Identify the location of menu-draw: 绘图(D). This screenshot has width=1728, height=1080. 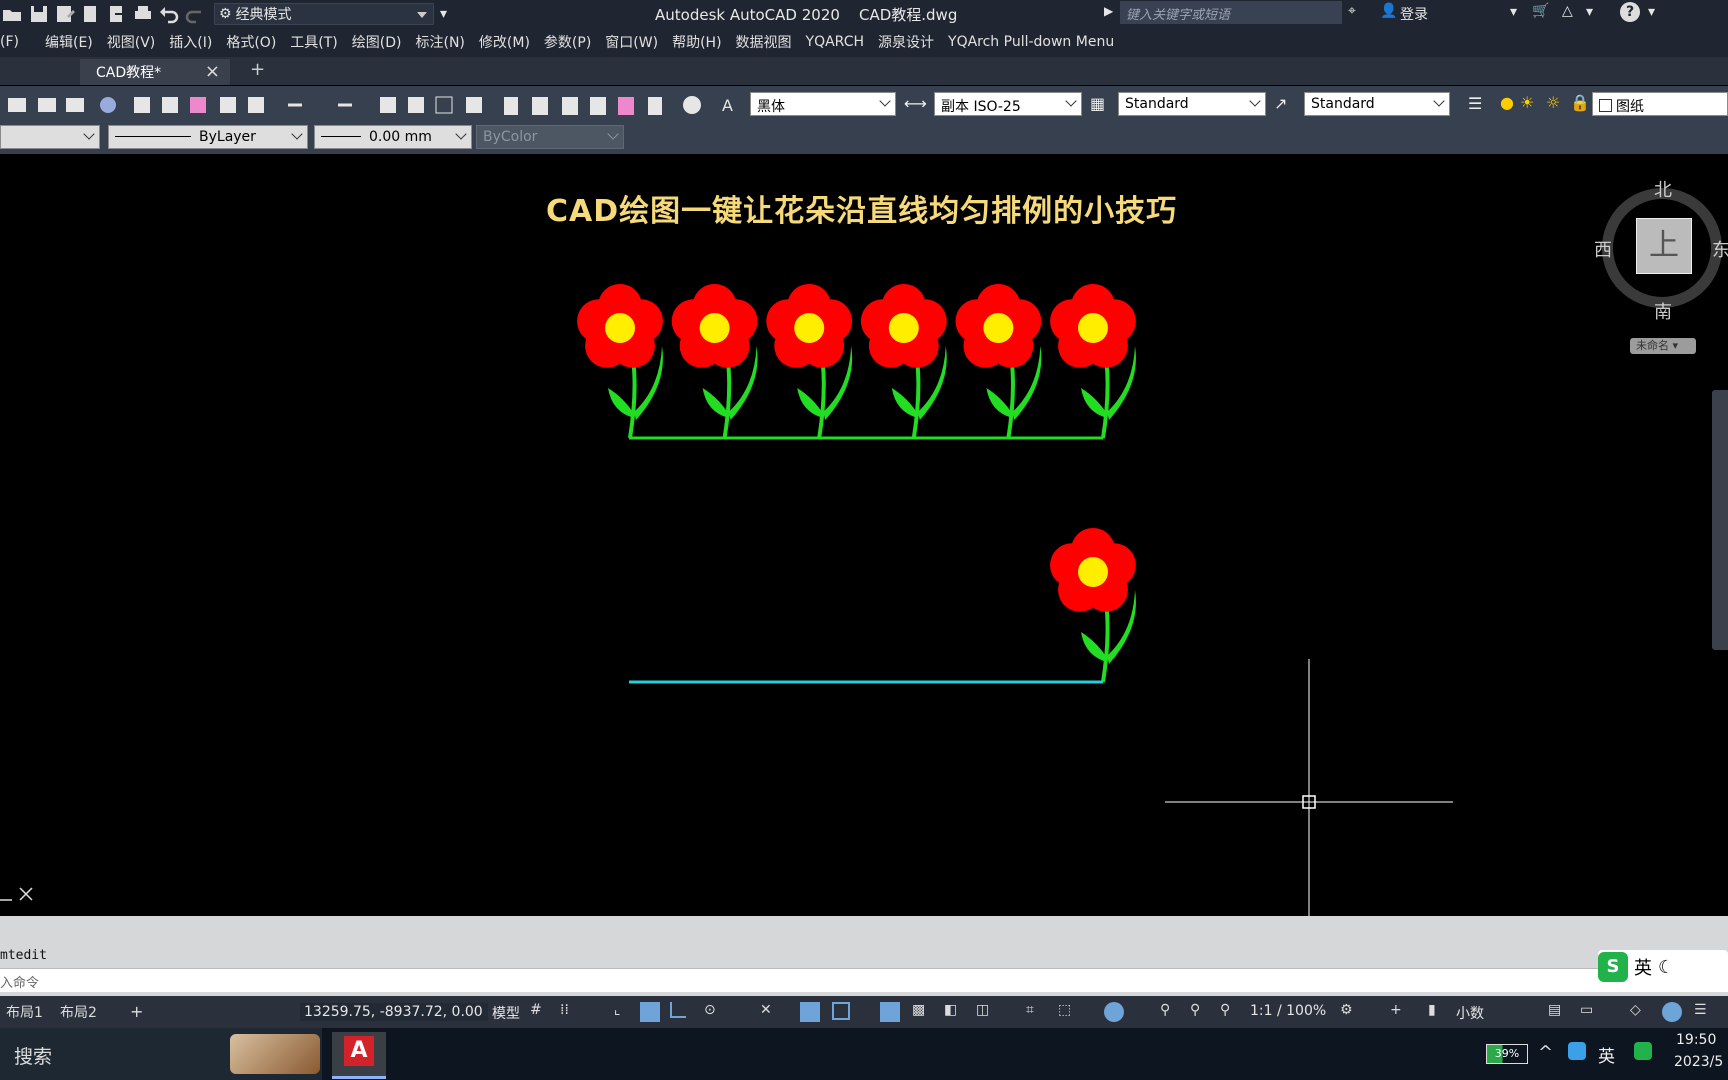
(377, 42).